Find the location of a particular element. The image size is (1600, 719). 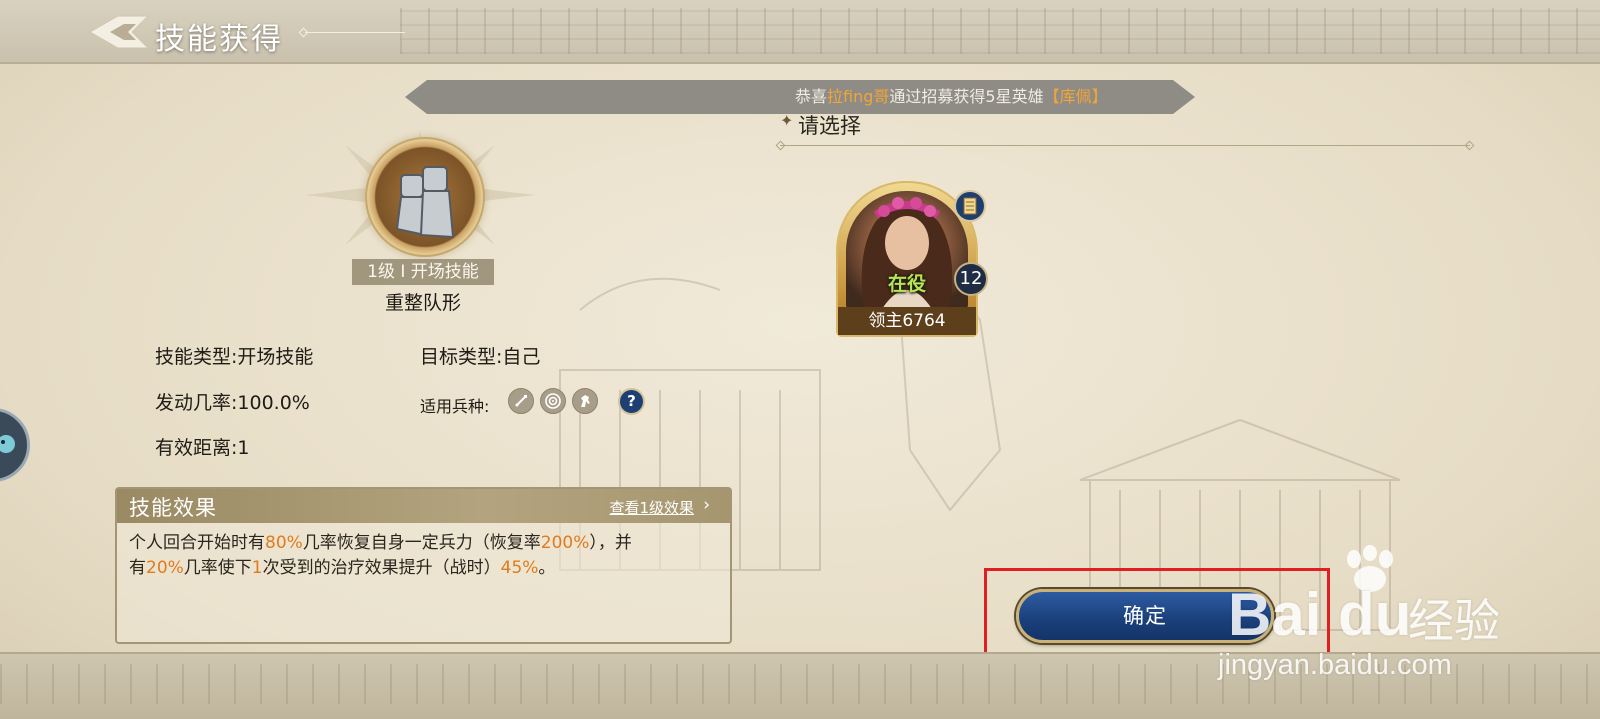

view-level-effect-link: 查看1级效果 is located at coordinates (651, 507).